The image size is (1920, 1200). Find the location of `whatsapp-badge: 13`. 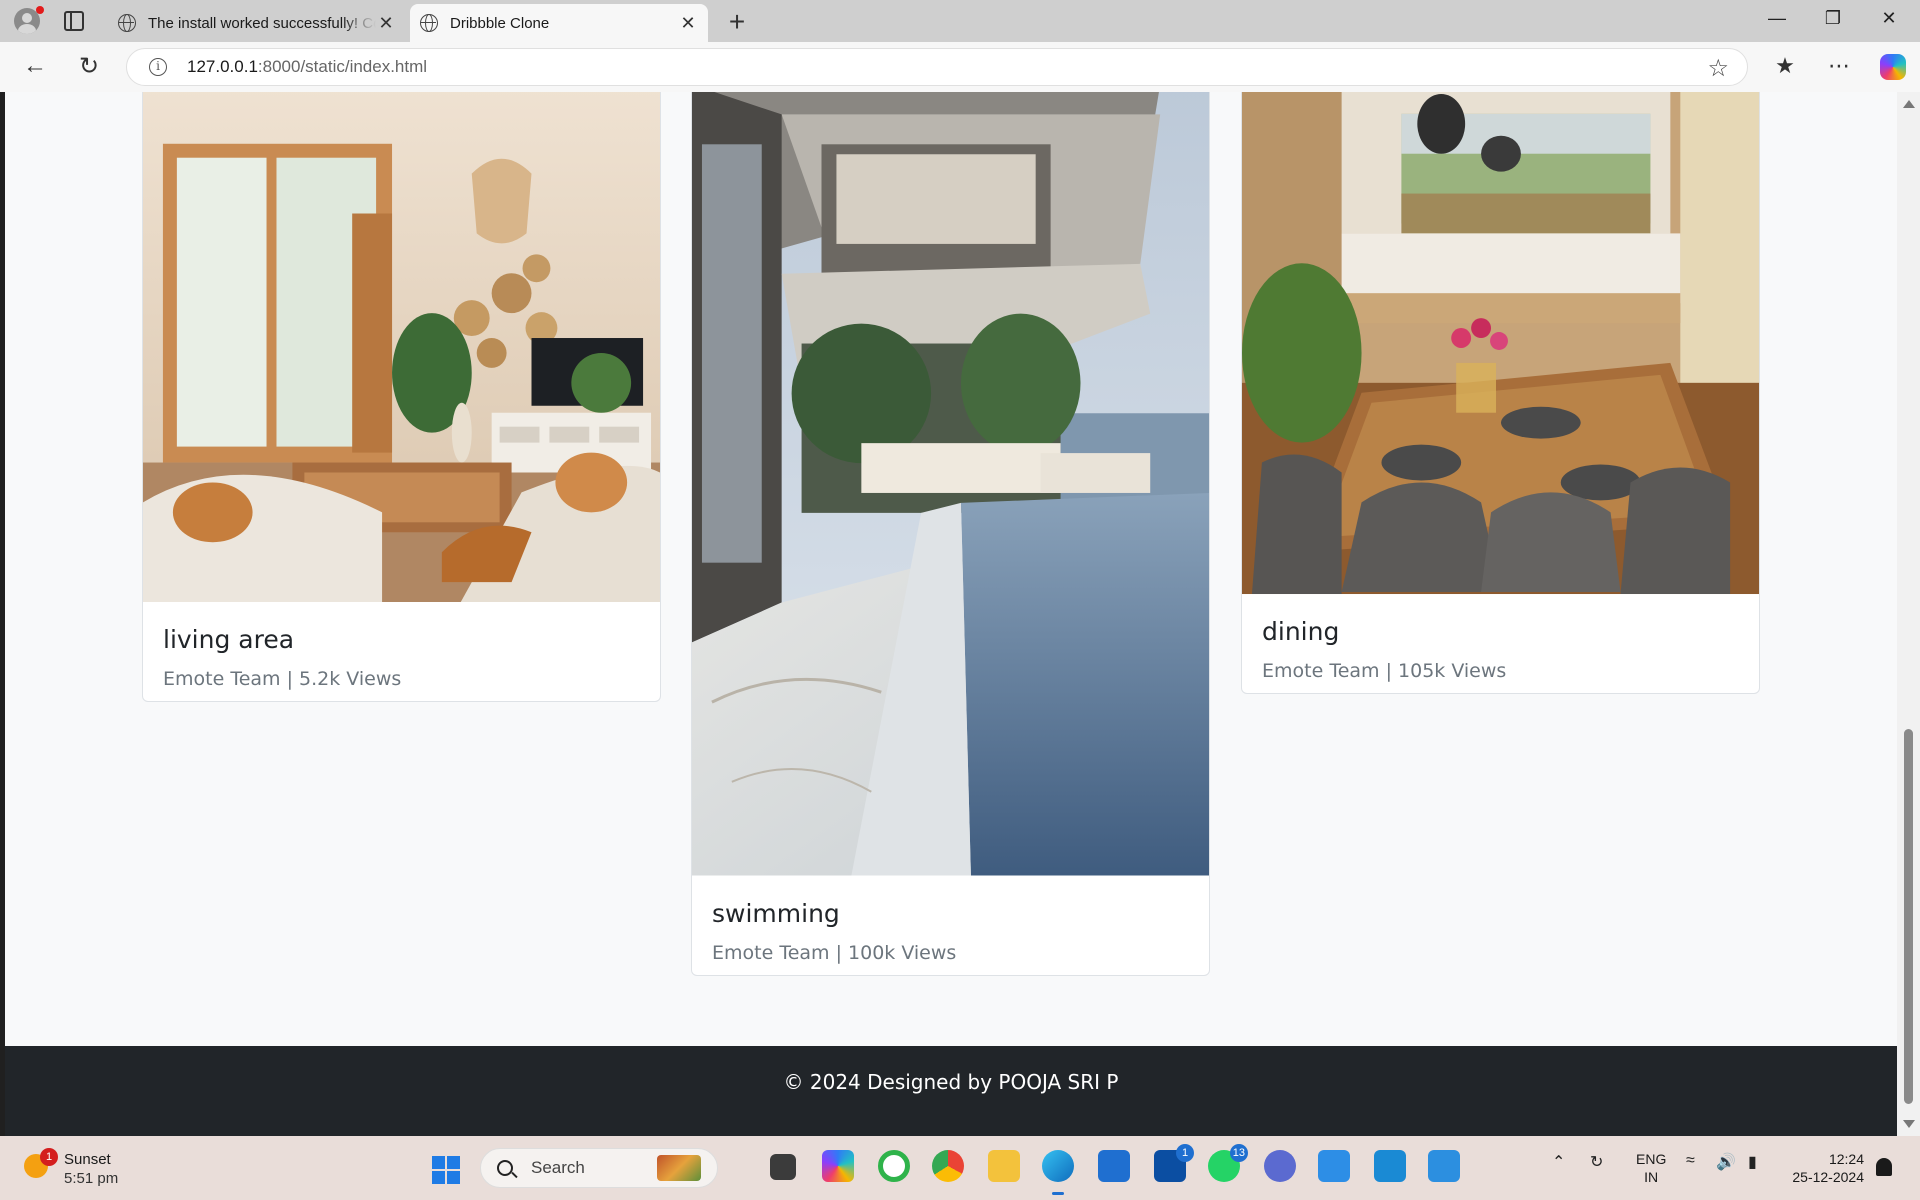

whatsapp-badge: 13 is located at coordinates (1238, 1153).